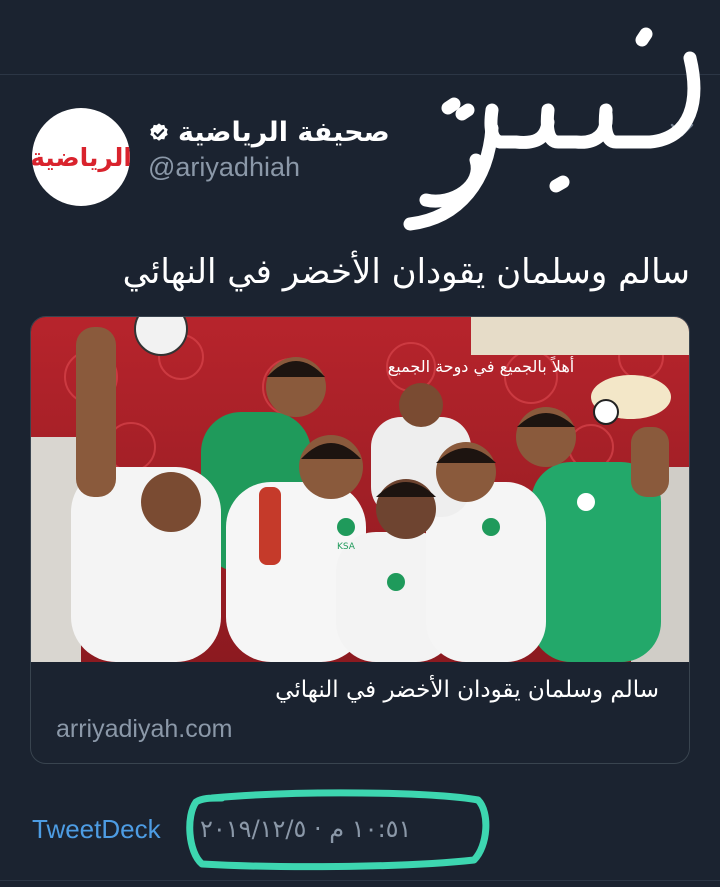  What do you see at coordinates (406, 272) in the screenshot?
I see `tweet-text: سالم وسلمان يقودان الأخضر في النهائي` at bounding box center [406, 272].